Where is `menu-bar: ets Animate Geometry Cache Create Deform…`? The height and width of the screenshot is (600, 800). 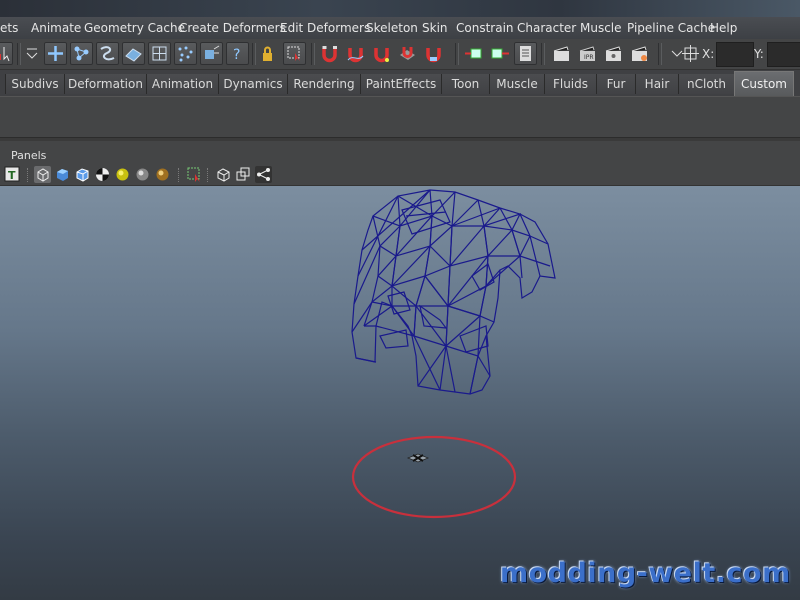
menu-bar: ets Animate Geometry Cache Create Deform… is located at coordinates (400, 28).